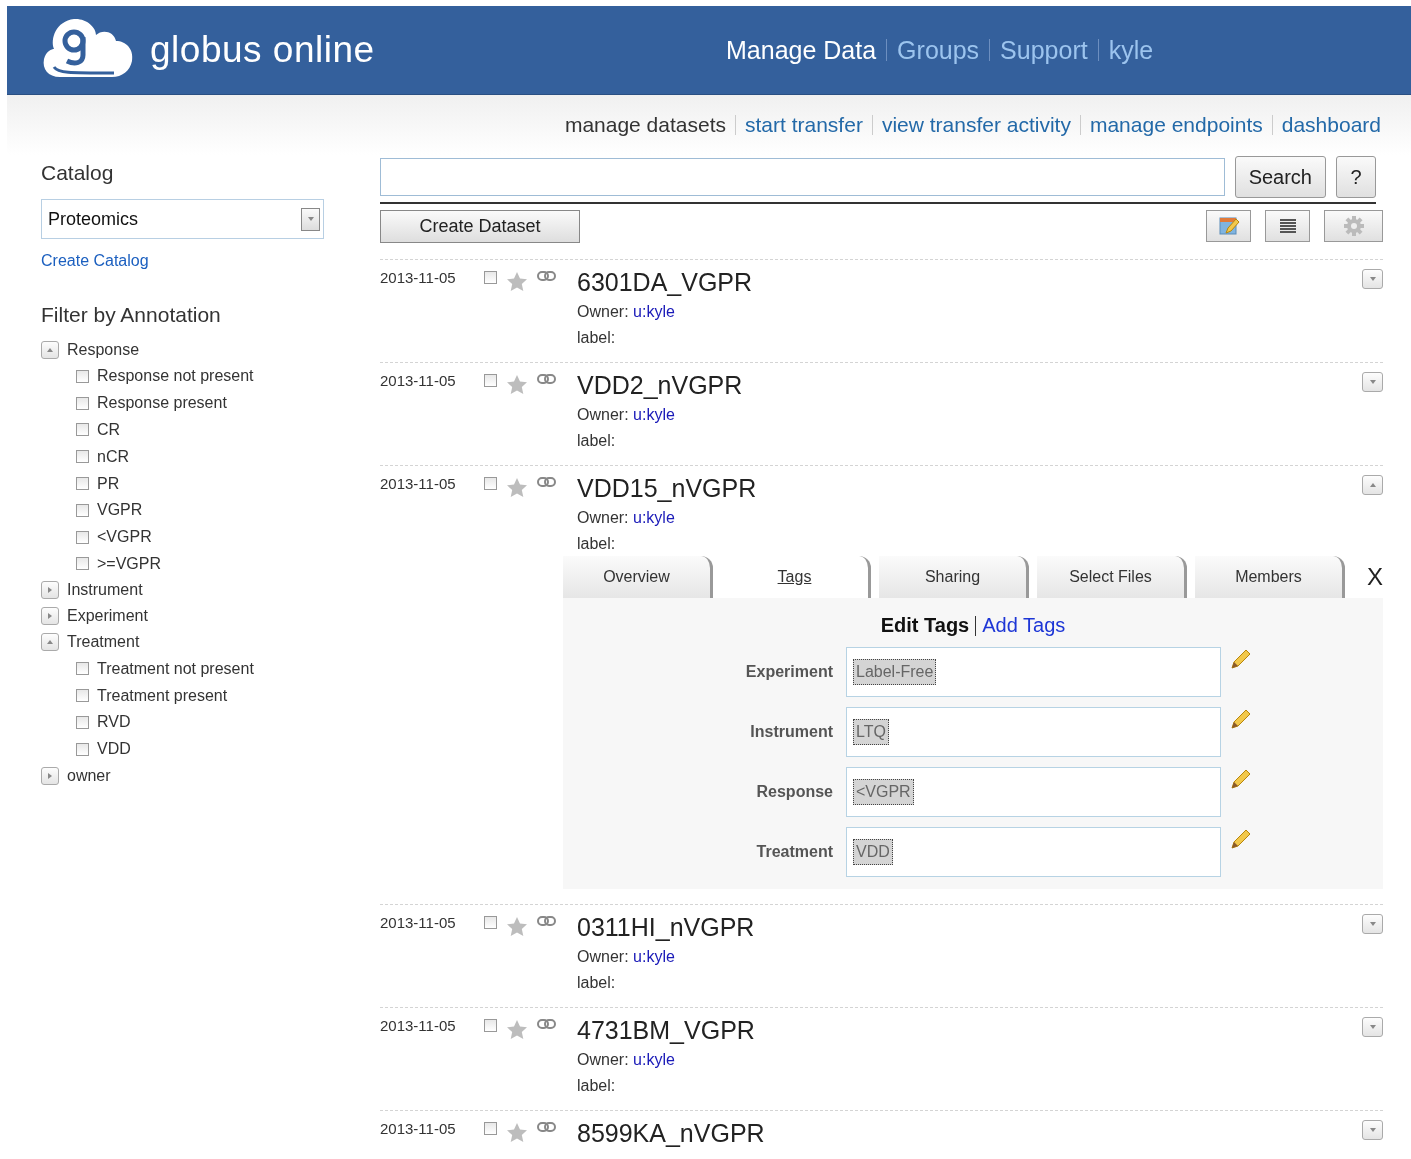  I want to click on settings-icon, so click(1353, 226).